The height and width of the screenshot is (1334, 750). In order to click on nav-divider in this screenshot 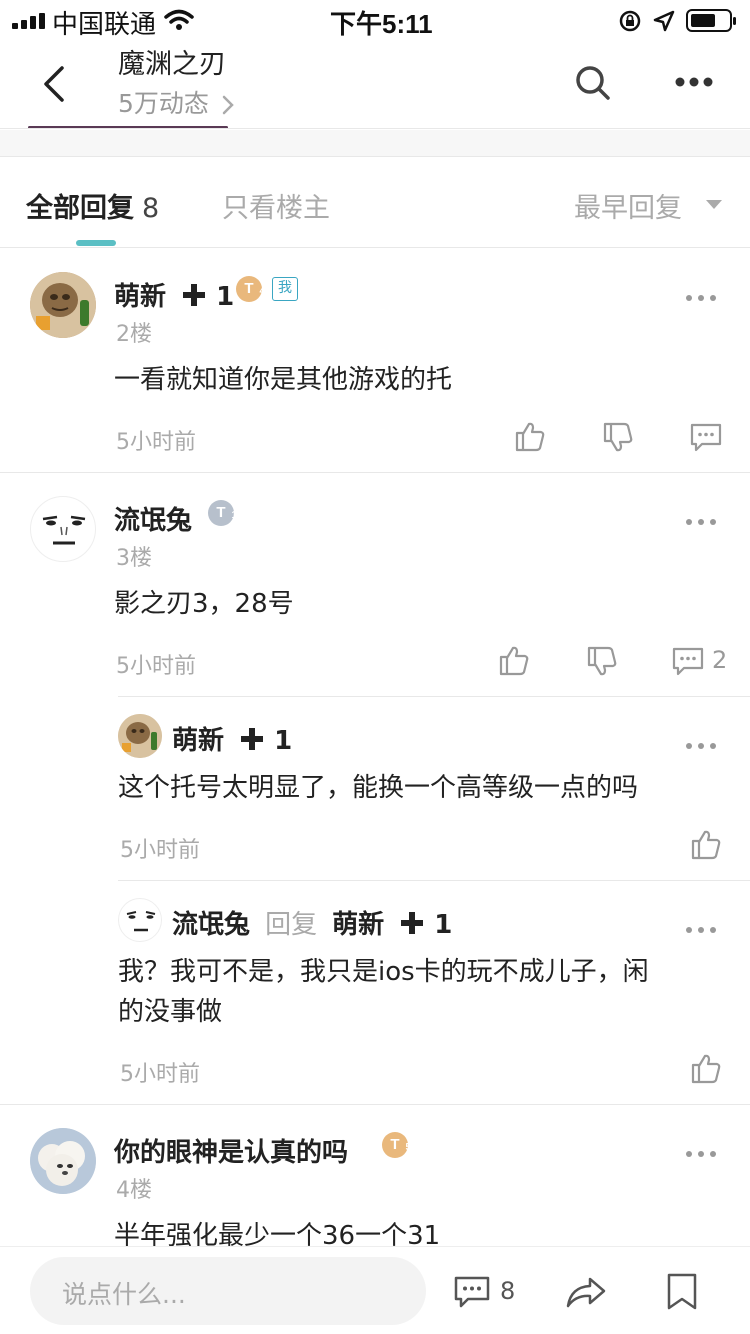, I will do `click(375, 128)`.